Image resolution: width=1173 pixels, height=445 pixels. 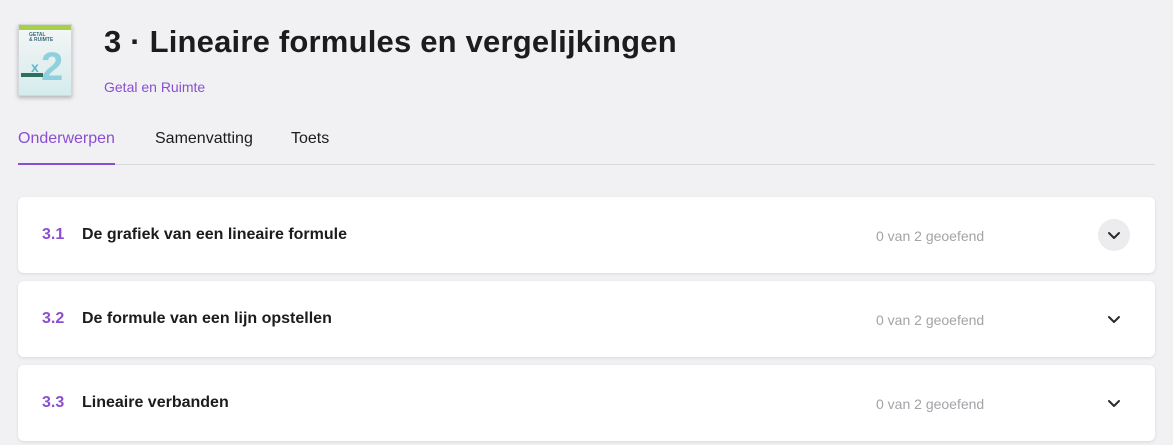 What do you see at coordinates (155, 402) in the screenshot?
I see `topic-title: Lineaire verbanden` at bounding box center [155, 402].